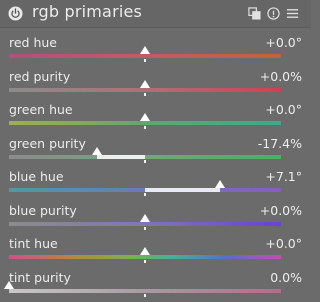 The height and width of the screenshot is (302, 320). Describe the element at coordinates (254, 13) in the screenshot. I see `instances-icon` at that location.